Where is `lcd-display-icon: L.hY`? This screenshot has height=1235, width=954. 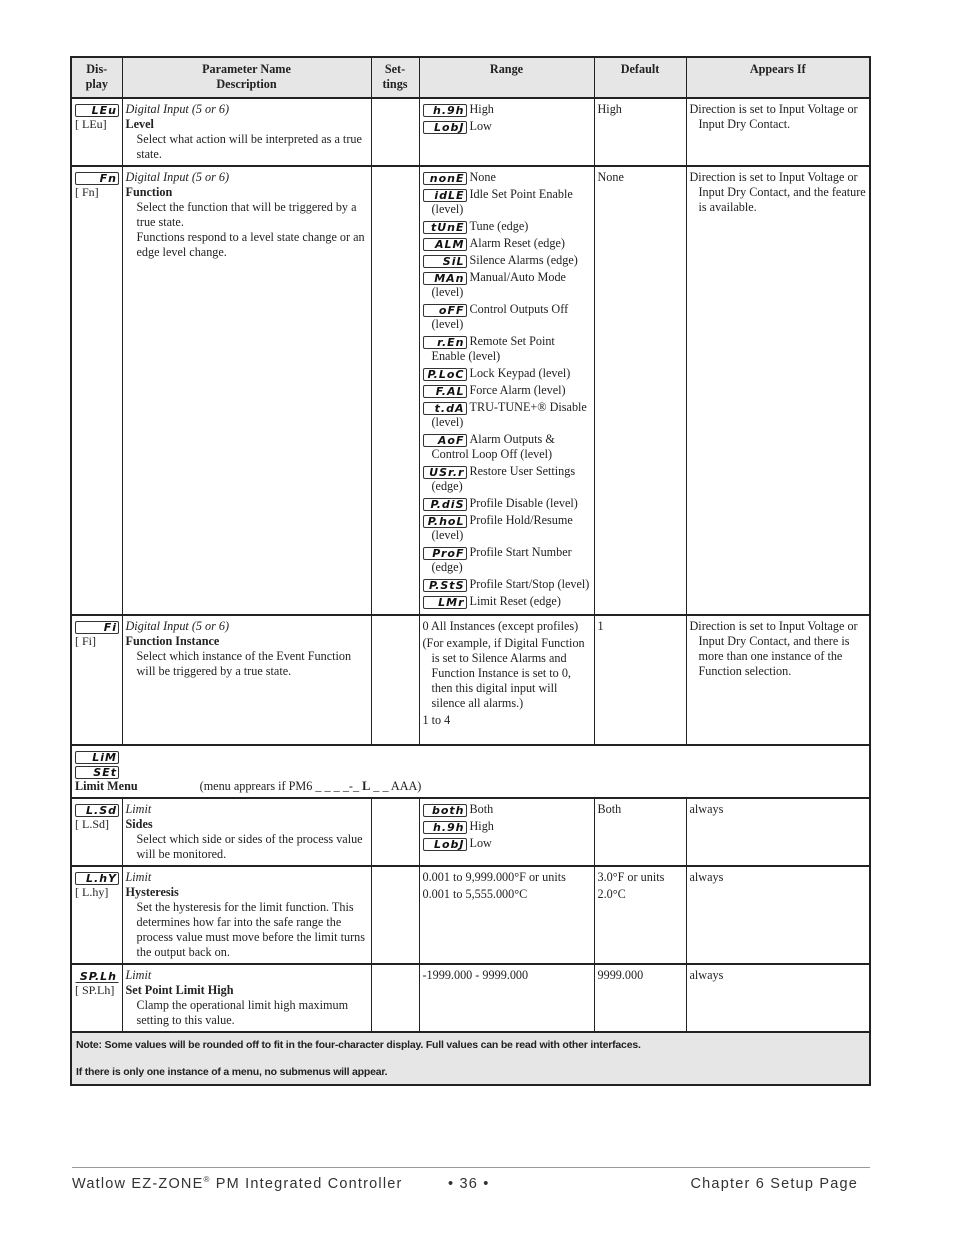 lcd-display-icon: L.hY is located at coordinates (97, 878).